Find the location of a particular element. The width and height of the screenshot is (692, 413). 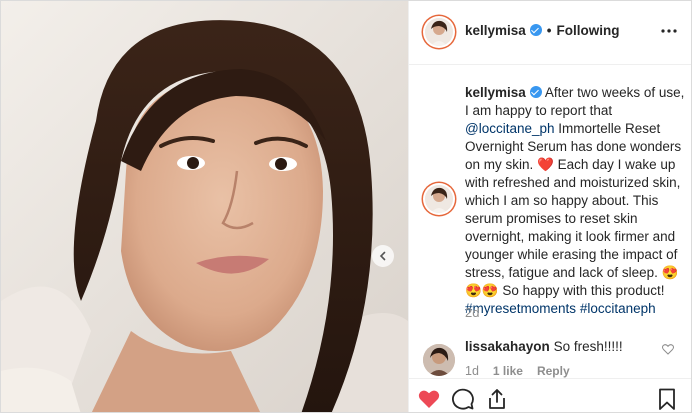

reply-button: Reply is located at coordinates (553, 371).